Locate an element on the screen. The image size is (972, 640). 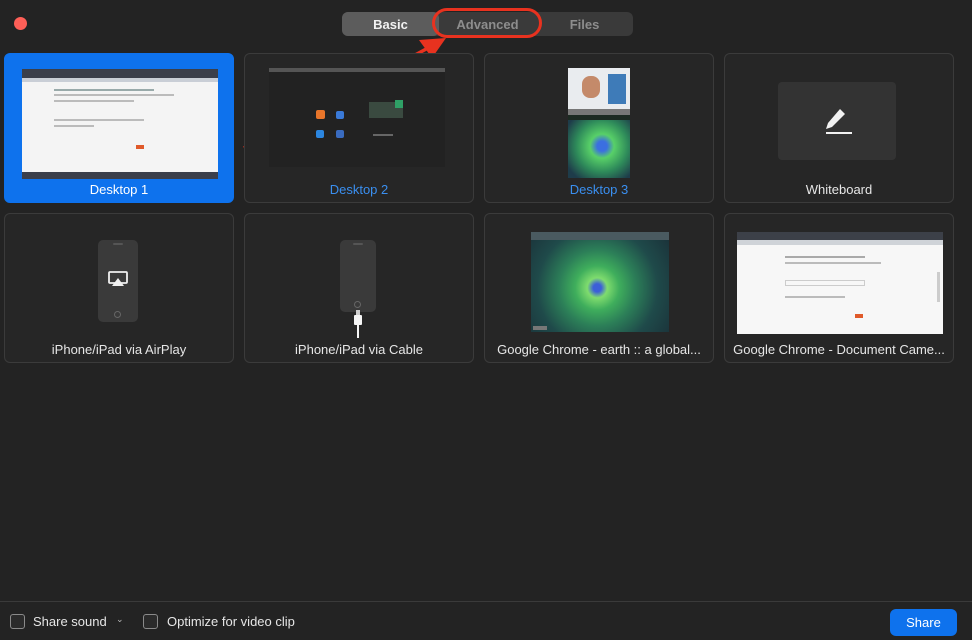
tile-iphone-airplay: iPhone/iPad via AirPlay is located at coordinates (119, 288).